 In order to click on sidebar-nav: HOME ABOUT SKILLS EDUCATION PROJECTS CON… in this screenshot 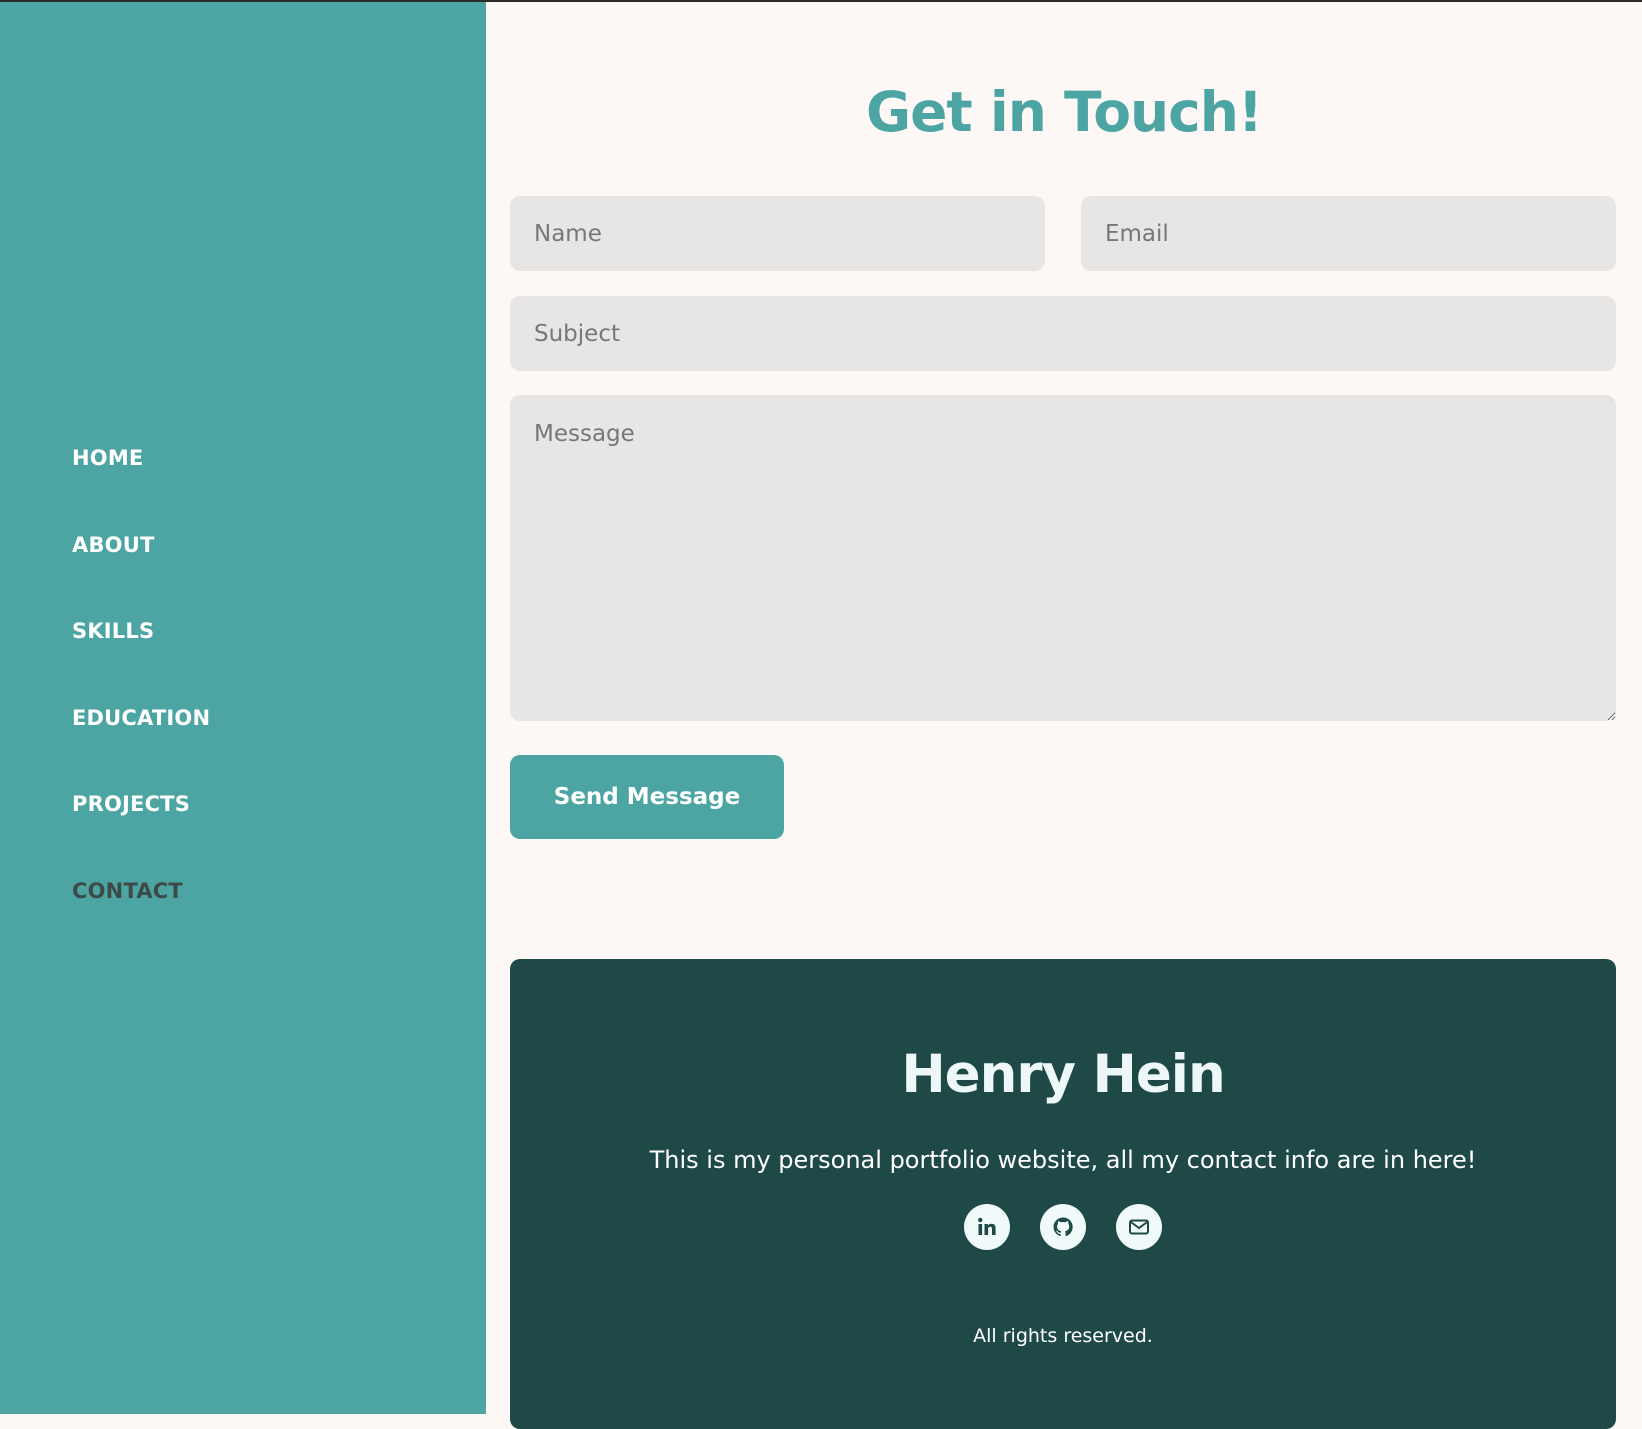, I will do `click(141, 708)`.